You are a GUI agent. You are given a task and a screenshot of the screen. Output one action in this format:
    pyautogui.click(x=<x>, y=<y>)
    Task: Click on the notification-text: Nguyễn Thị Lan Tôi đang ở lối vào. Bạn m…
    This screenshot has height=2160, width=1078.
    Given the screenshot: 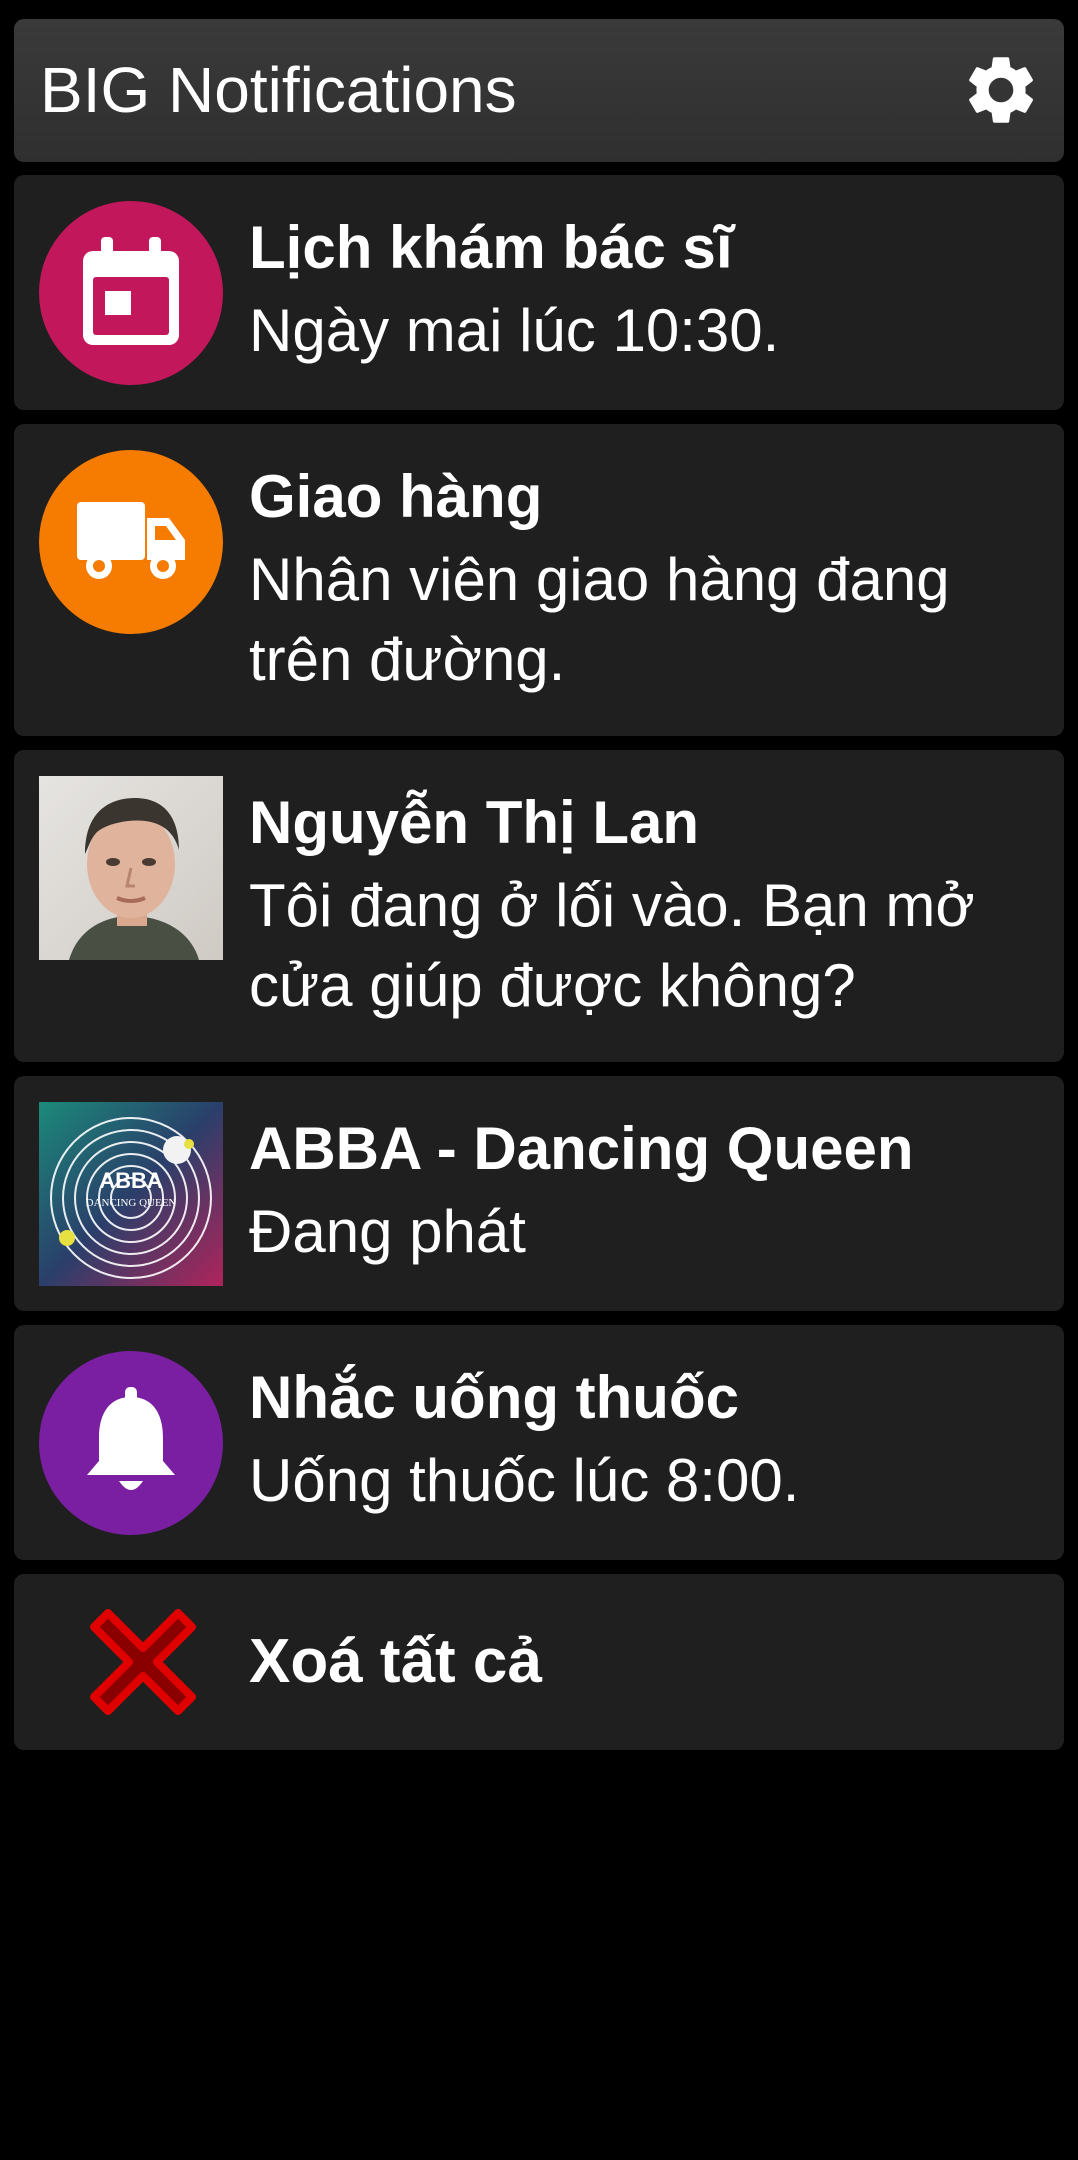 What is the action you would take?
    pyautogui.click(x=644, y=907)
    